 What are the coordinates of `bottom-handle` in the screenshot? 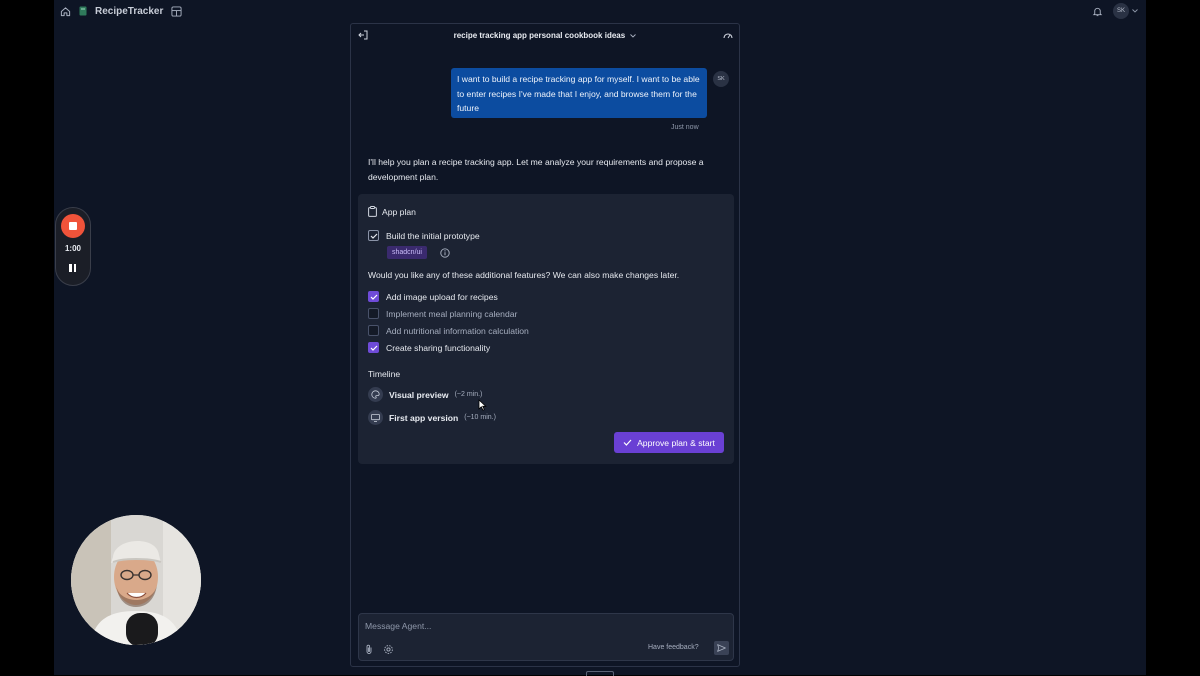 It's located at (600, 673).